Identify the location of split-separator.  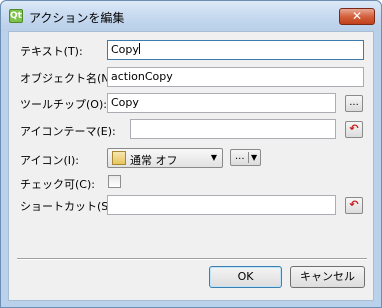
(248, 157).